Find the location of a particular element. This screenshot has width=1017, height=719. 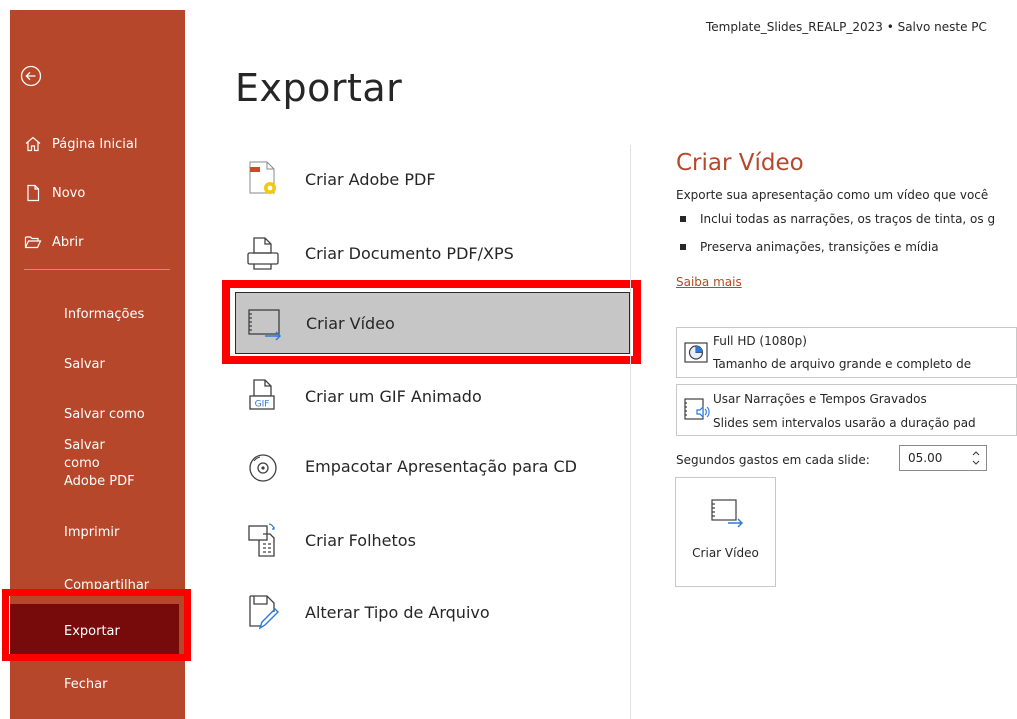

quality-title: Full HD (1080p) is located at coordinates (760, 341).